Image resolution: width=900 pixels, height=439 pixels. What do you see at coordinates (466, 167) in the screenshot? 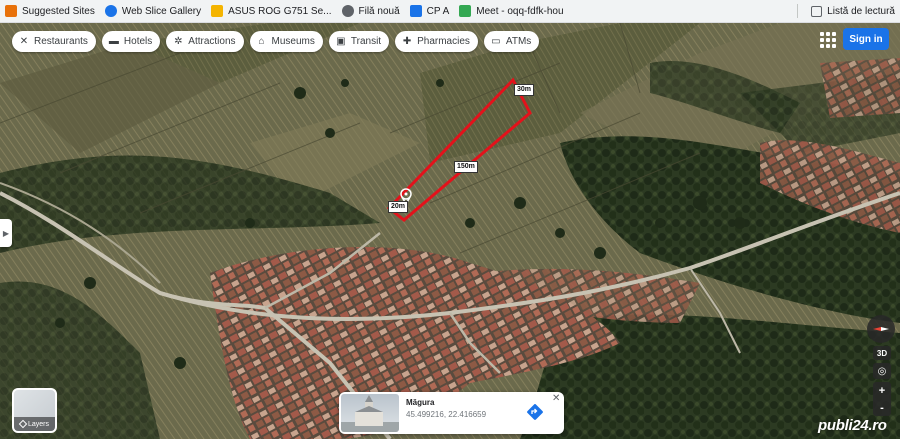
I see `measurement-label-long: 150m` at bounding box center [466, 167].